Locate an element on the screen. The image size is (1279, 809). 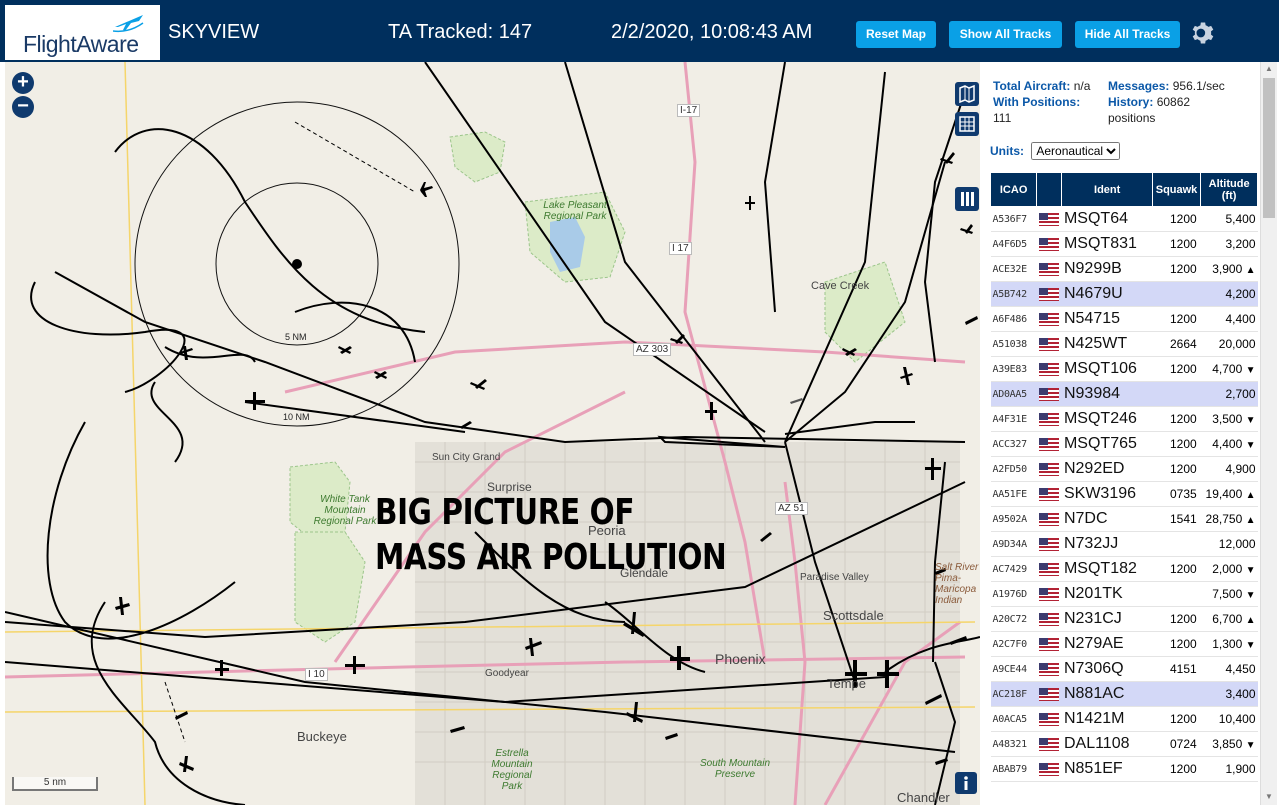
range-label-10nm: 10 NM is located at coordinates (296, 417).